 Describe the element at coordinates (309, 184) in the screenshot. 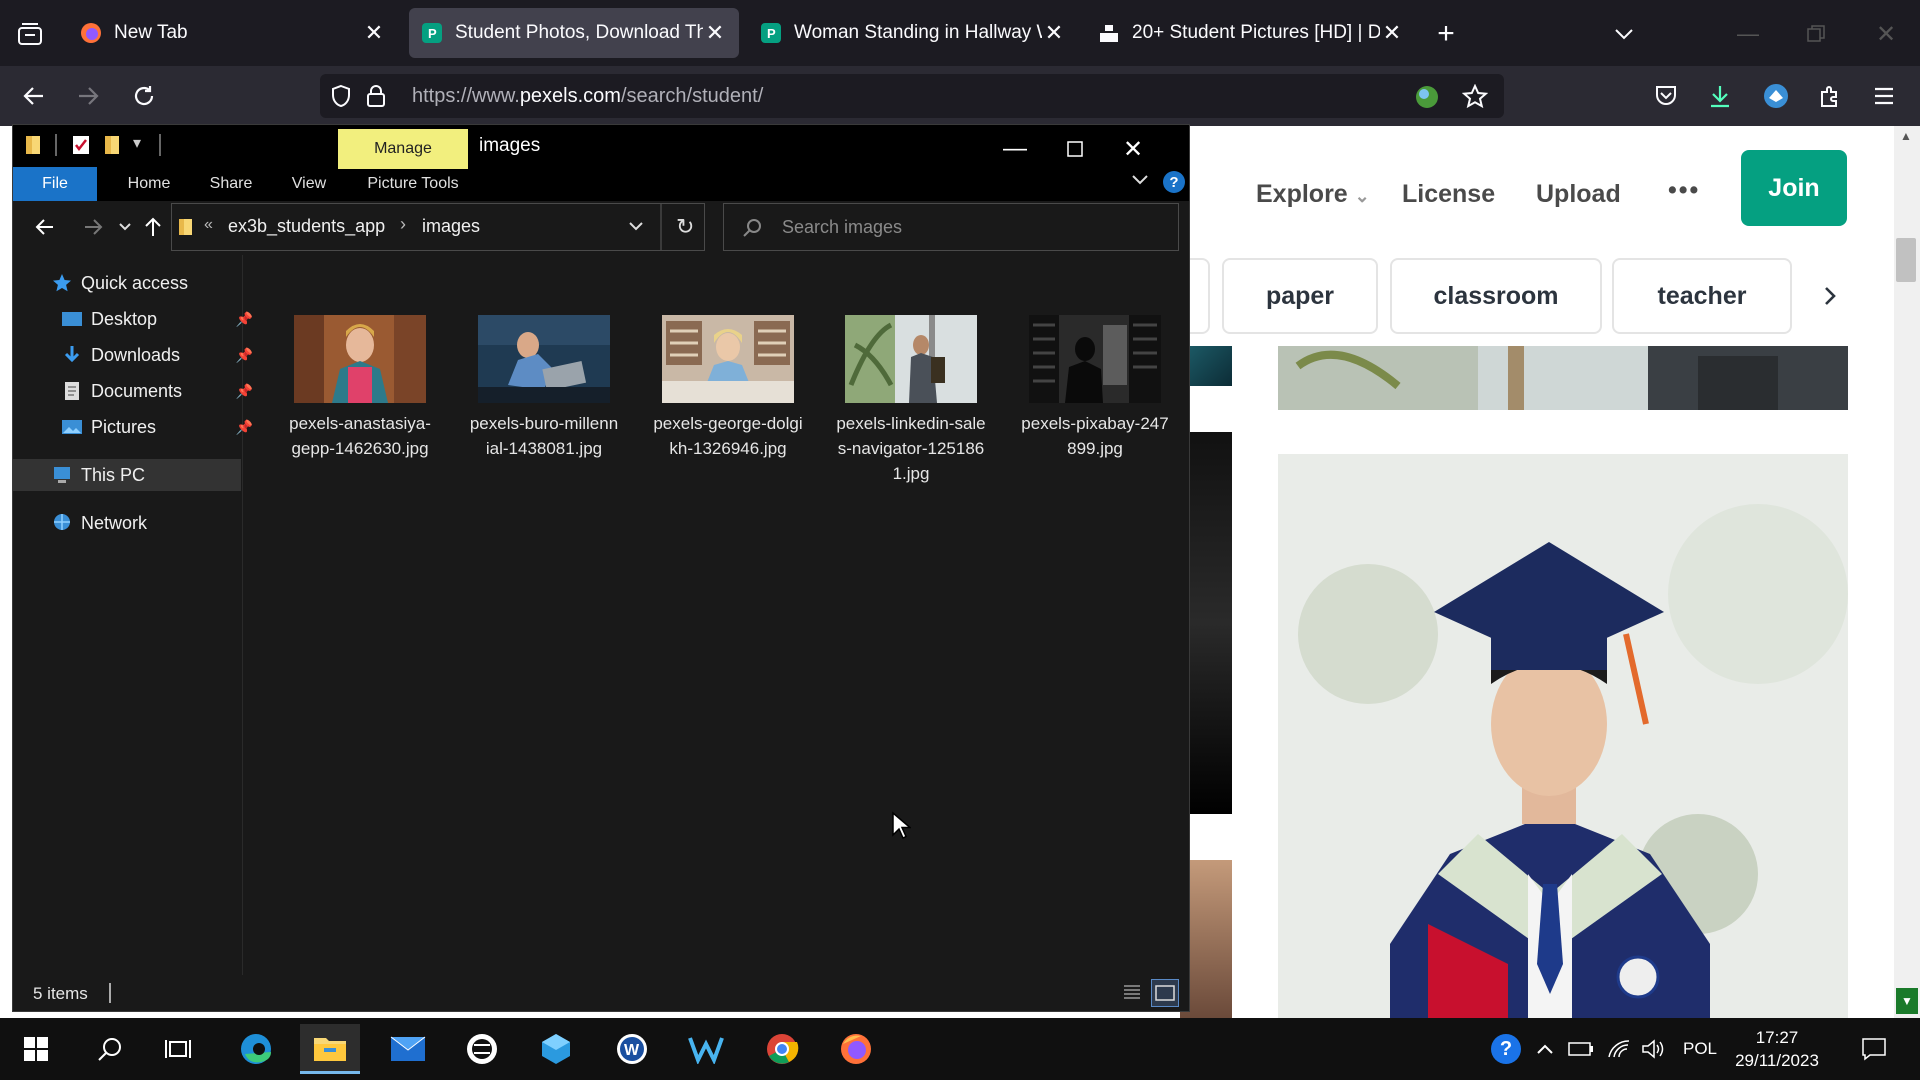

I see `ribbon-tab-view: View` at that location.